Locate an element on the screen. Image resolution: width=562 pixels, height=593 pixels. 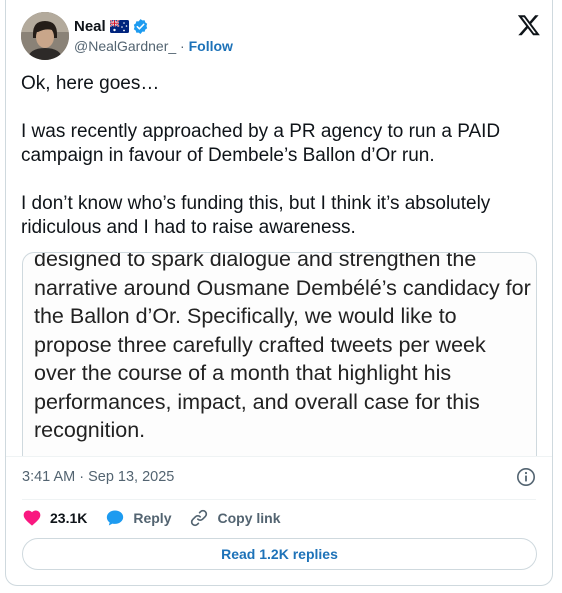
info-icon is located at coordinates (526, 477).